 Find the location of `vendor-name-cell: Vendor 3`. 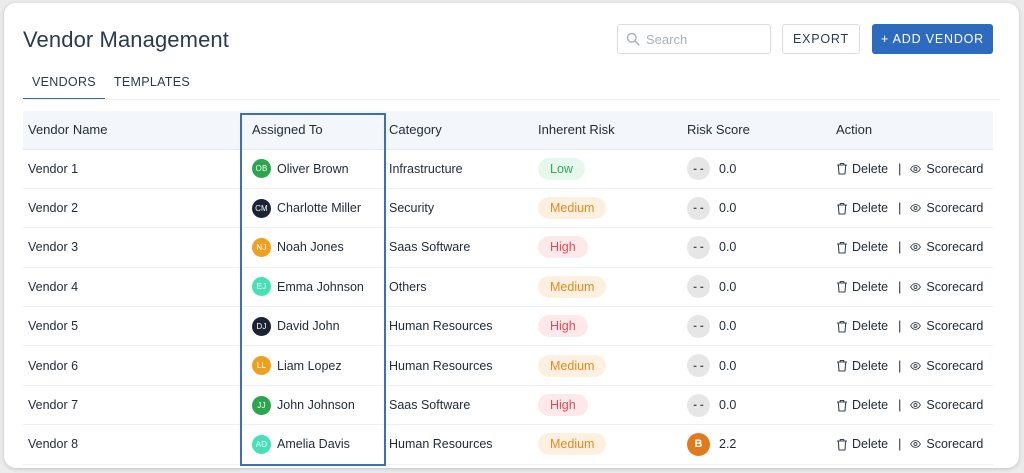

vendor-name-cell: Vendor 3 is located at coordinates (129, 247).